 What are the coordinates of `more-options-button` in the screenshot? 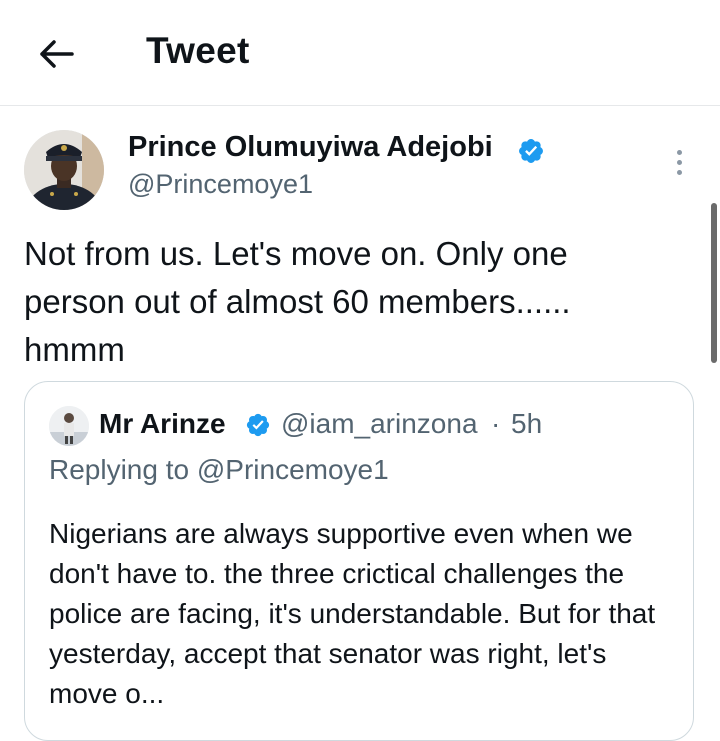 It's located at (679, 162).